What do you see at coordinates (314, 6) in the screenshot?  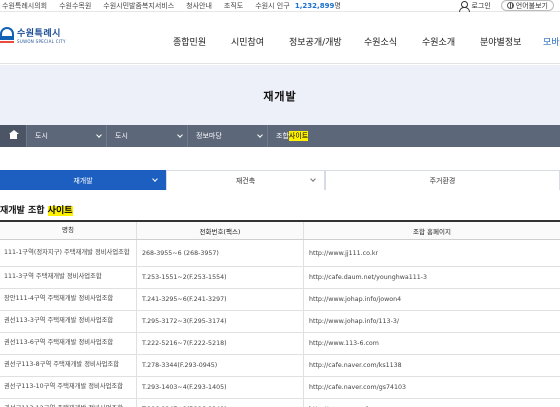 I see `population-count: 1,232,899` at bounding box center [314, 6].